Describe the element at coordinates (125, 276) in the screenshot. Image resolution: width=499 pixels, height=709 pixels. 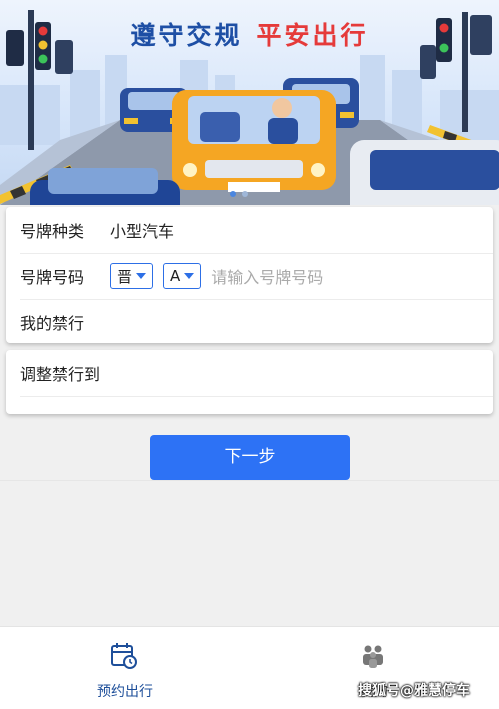
I see `province-value: 晋` at that location.